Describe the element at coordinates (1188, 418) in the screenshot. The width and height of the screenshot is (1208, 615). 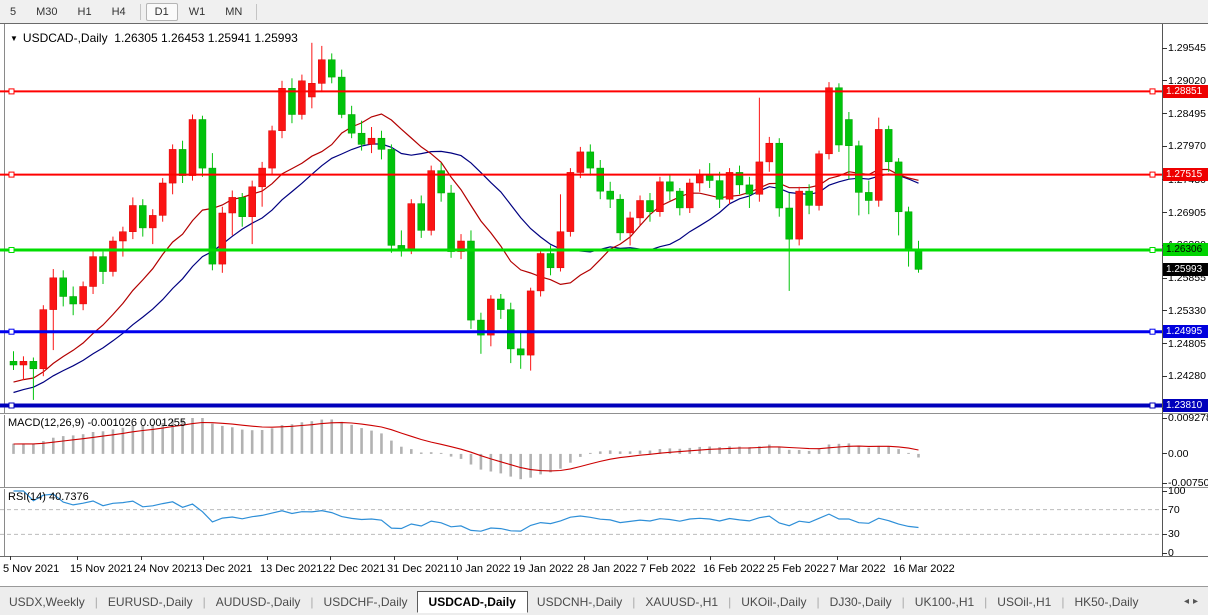
I see `macd-tick-label: 0.009278` at that location.